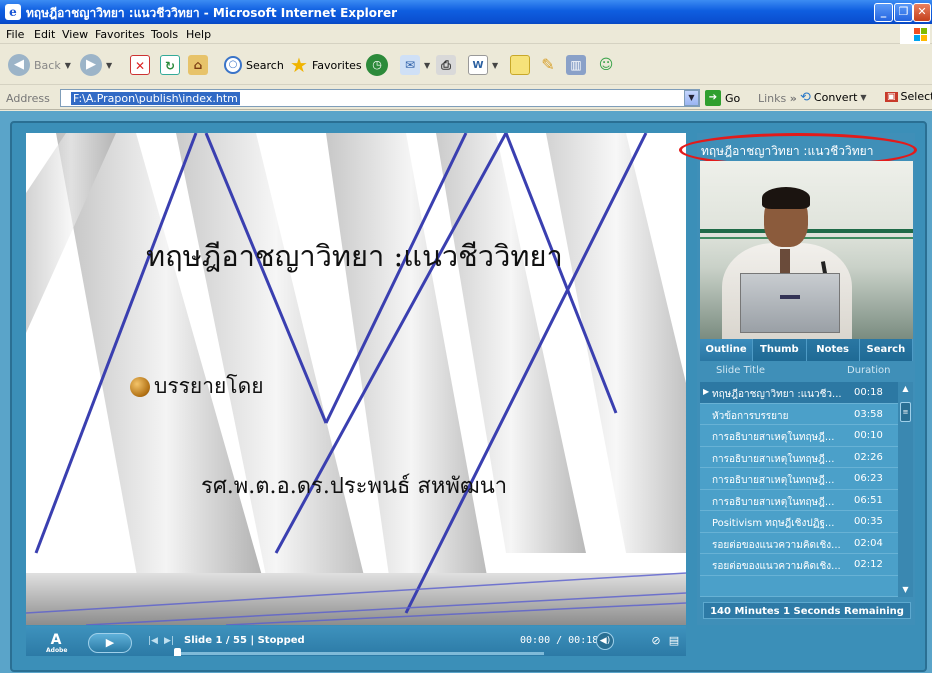 The height and width of the screenshot is (673, 932). Describe the element at coordinates (483, 65) in the screenshot. I see `edit-button: W ▼` at that location.